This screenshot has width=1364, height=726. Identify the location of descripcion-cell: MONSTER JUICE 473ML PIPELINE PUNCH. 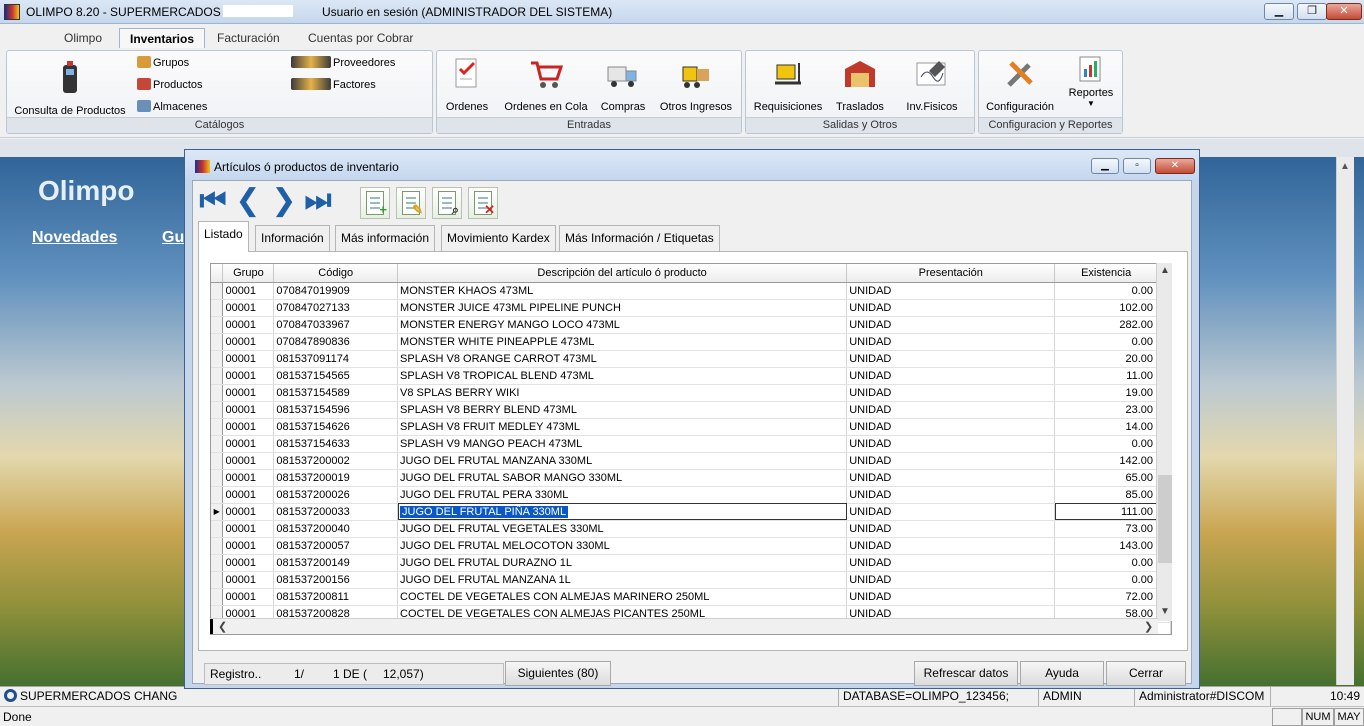
(622, 308).